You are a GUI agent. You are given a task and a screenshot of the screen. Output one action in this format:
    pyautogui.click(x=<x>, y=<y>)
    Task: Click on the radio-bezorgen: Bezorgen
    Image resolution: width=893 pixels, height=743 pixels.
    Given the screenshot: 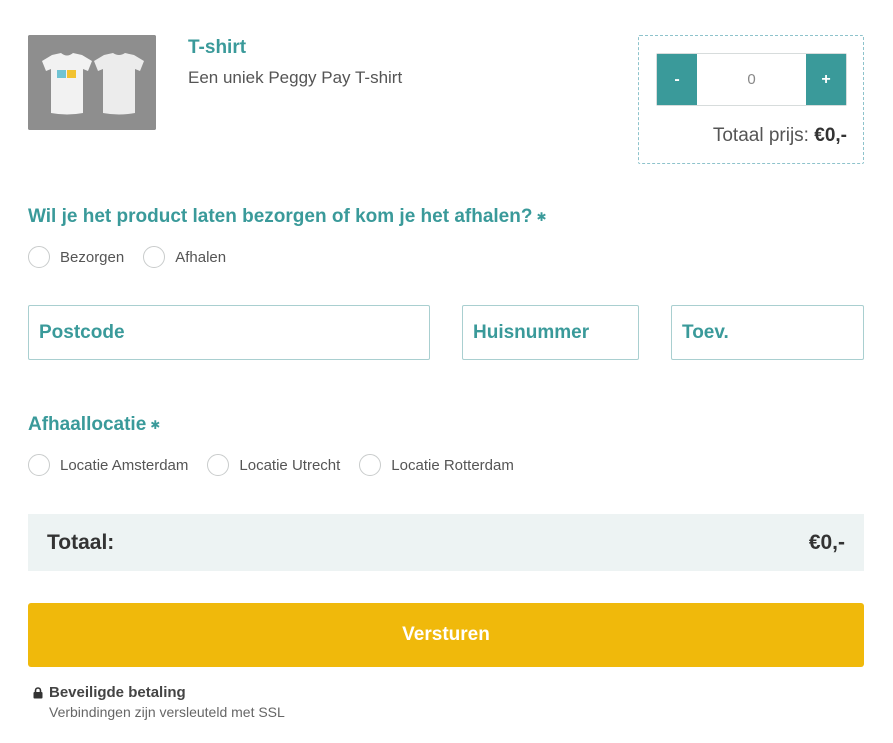 What is the action you would take?
    pyautogui.click(x=76, y=257)
    